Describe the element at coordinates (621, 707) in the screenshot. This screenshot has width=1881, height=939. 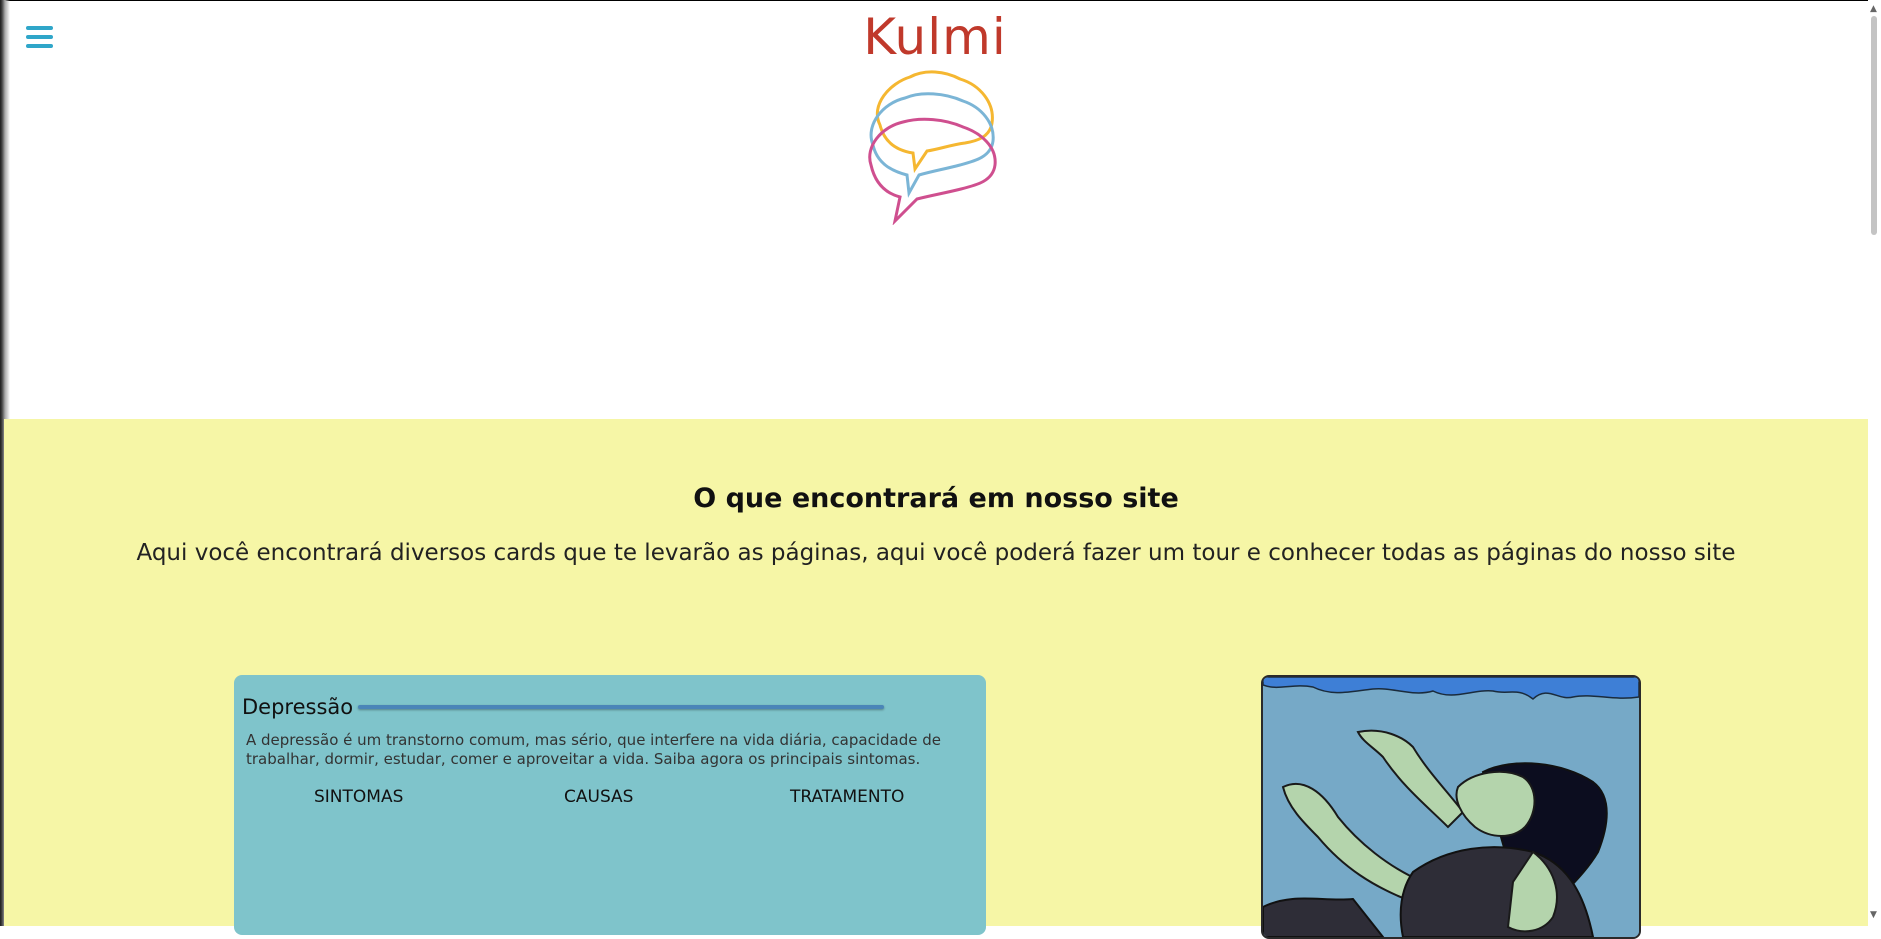
I see `card-title-divider` at that location.